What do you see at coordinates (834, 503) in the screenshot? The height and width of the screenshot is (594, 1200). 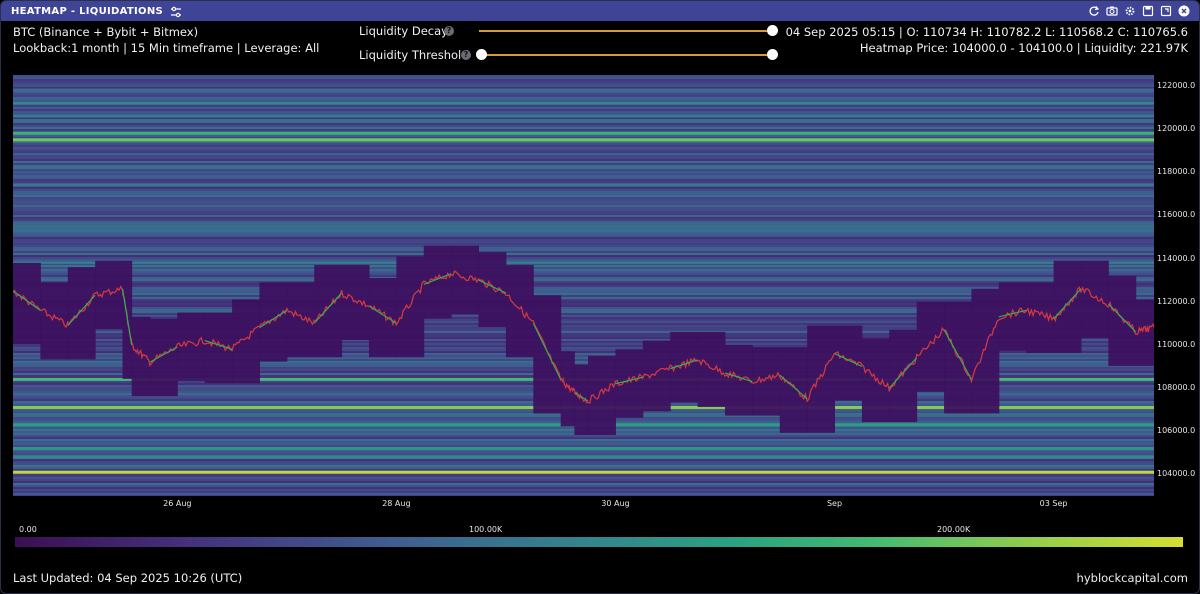 I see `x-tick-label: Sep` at bounding box center [834, 503].